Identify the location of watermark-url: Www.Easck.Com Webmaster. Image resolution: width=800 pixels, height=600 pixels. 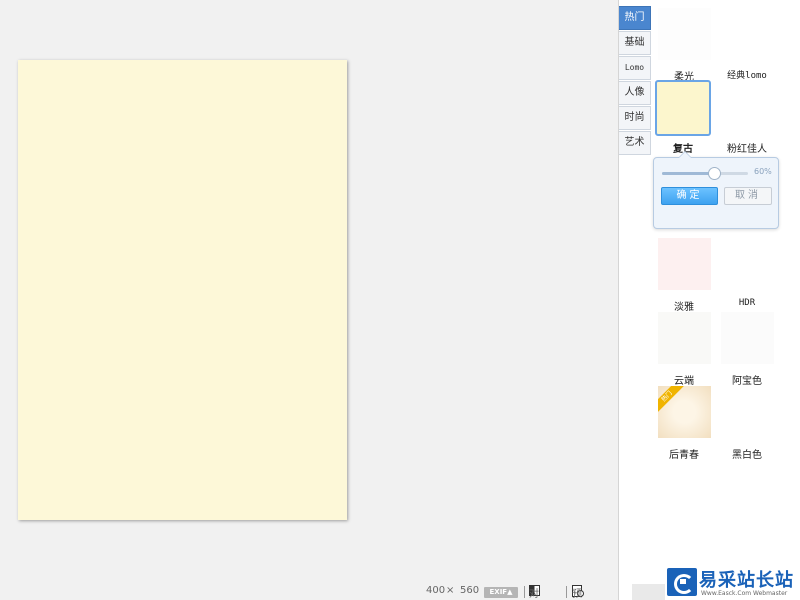
(744, 593).